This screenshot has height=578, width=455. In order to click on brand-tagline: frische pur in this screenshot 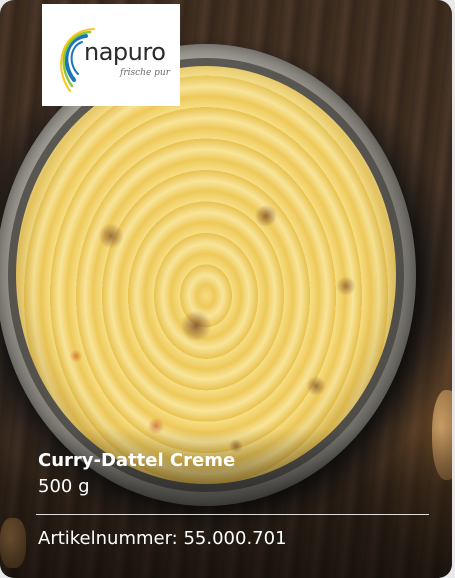, I will do `click(145, 73)`.